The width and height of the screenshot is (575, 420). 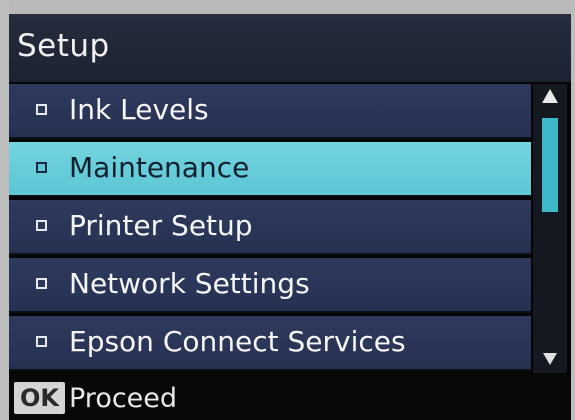 I want to click on menu-item-label: Ink Levels, so click(x=139, y=109).